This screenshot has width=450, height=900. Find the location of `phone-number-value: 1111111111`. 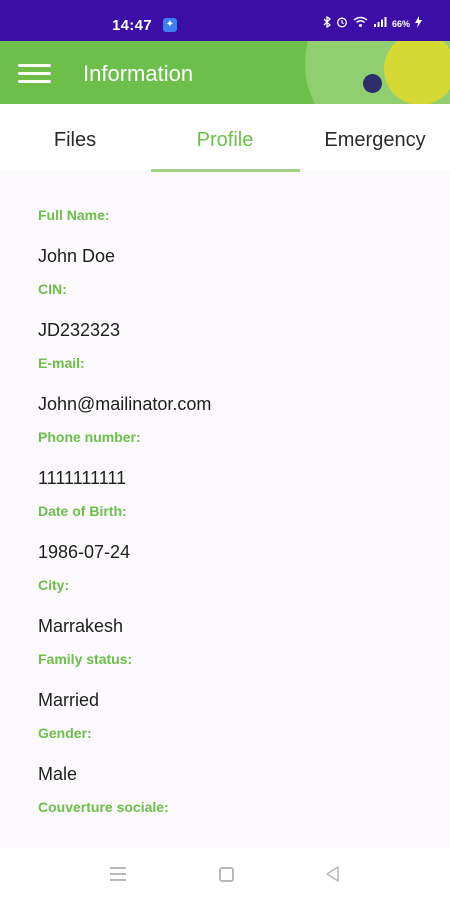

phone-number-value: 1111111111 is located at coordinates (82, 478).